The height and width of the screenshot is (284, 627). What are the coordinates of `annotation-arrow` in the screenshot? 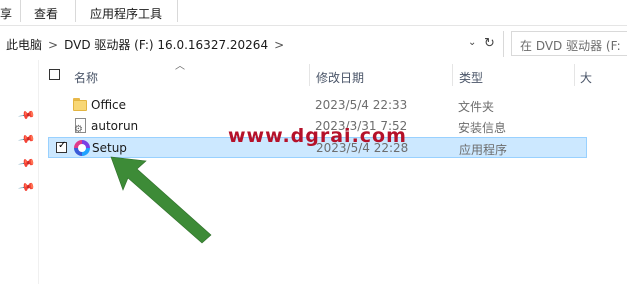 It's located at (161, 200).